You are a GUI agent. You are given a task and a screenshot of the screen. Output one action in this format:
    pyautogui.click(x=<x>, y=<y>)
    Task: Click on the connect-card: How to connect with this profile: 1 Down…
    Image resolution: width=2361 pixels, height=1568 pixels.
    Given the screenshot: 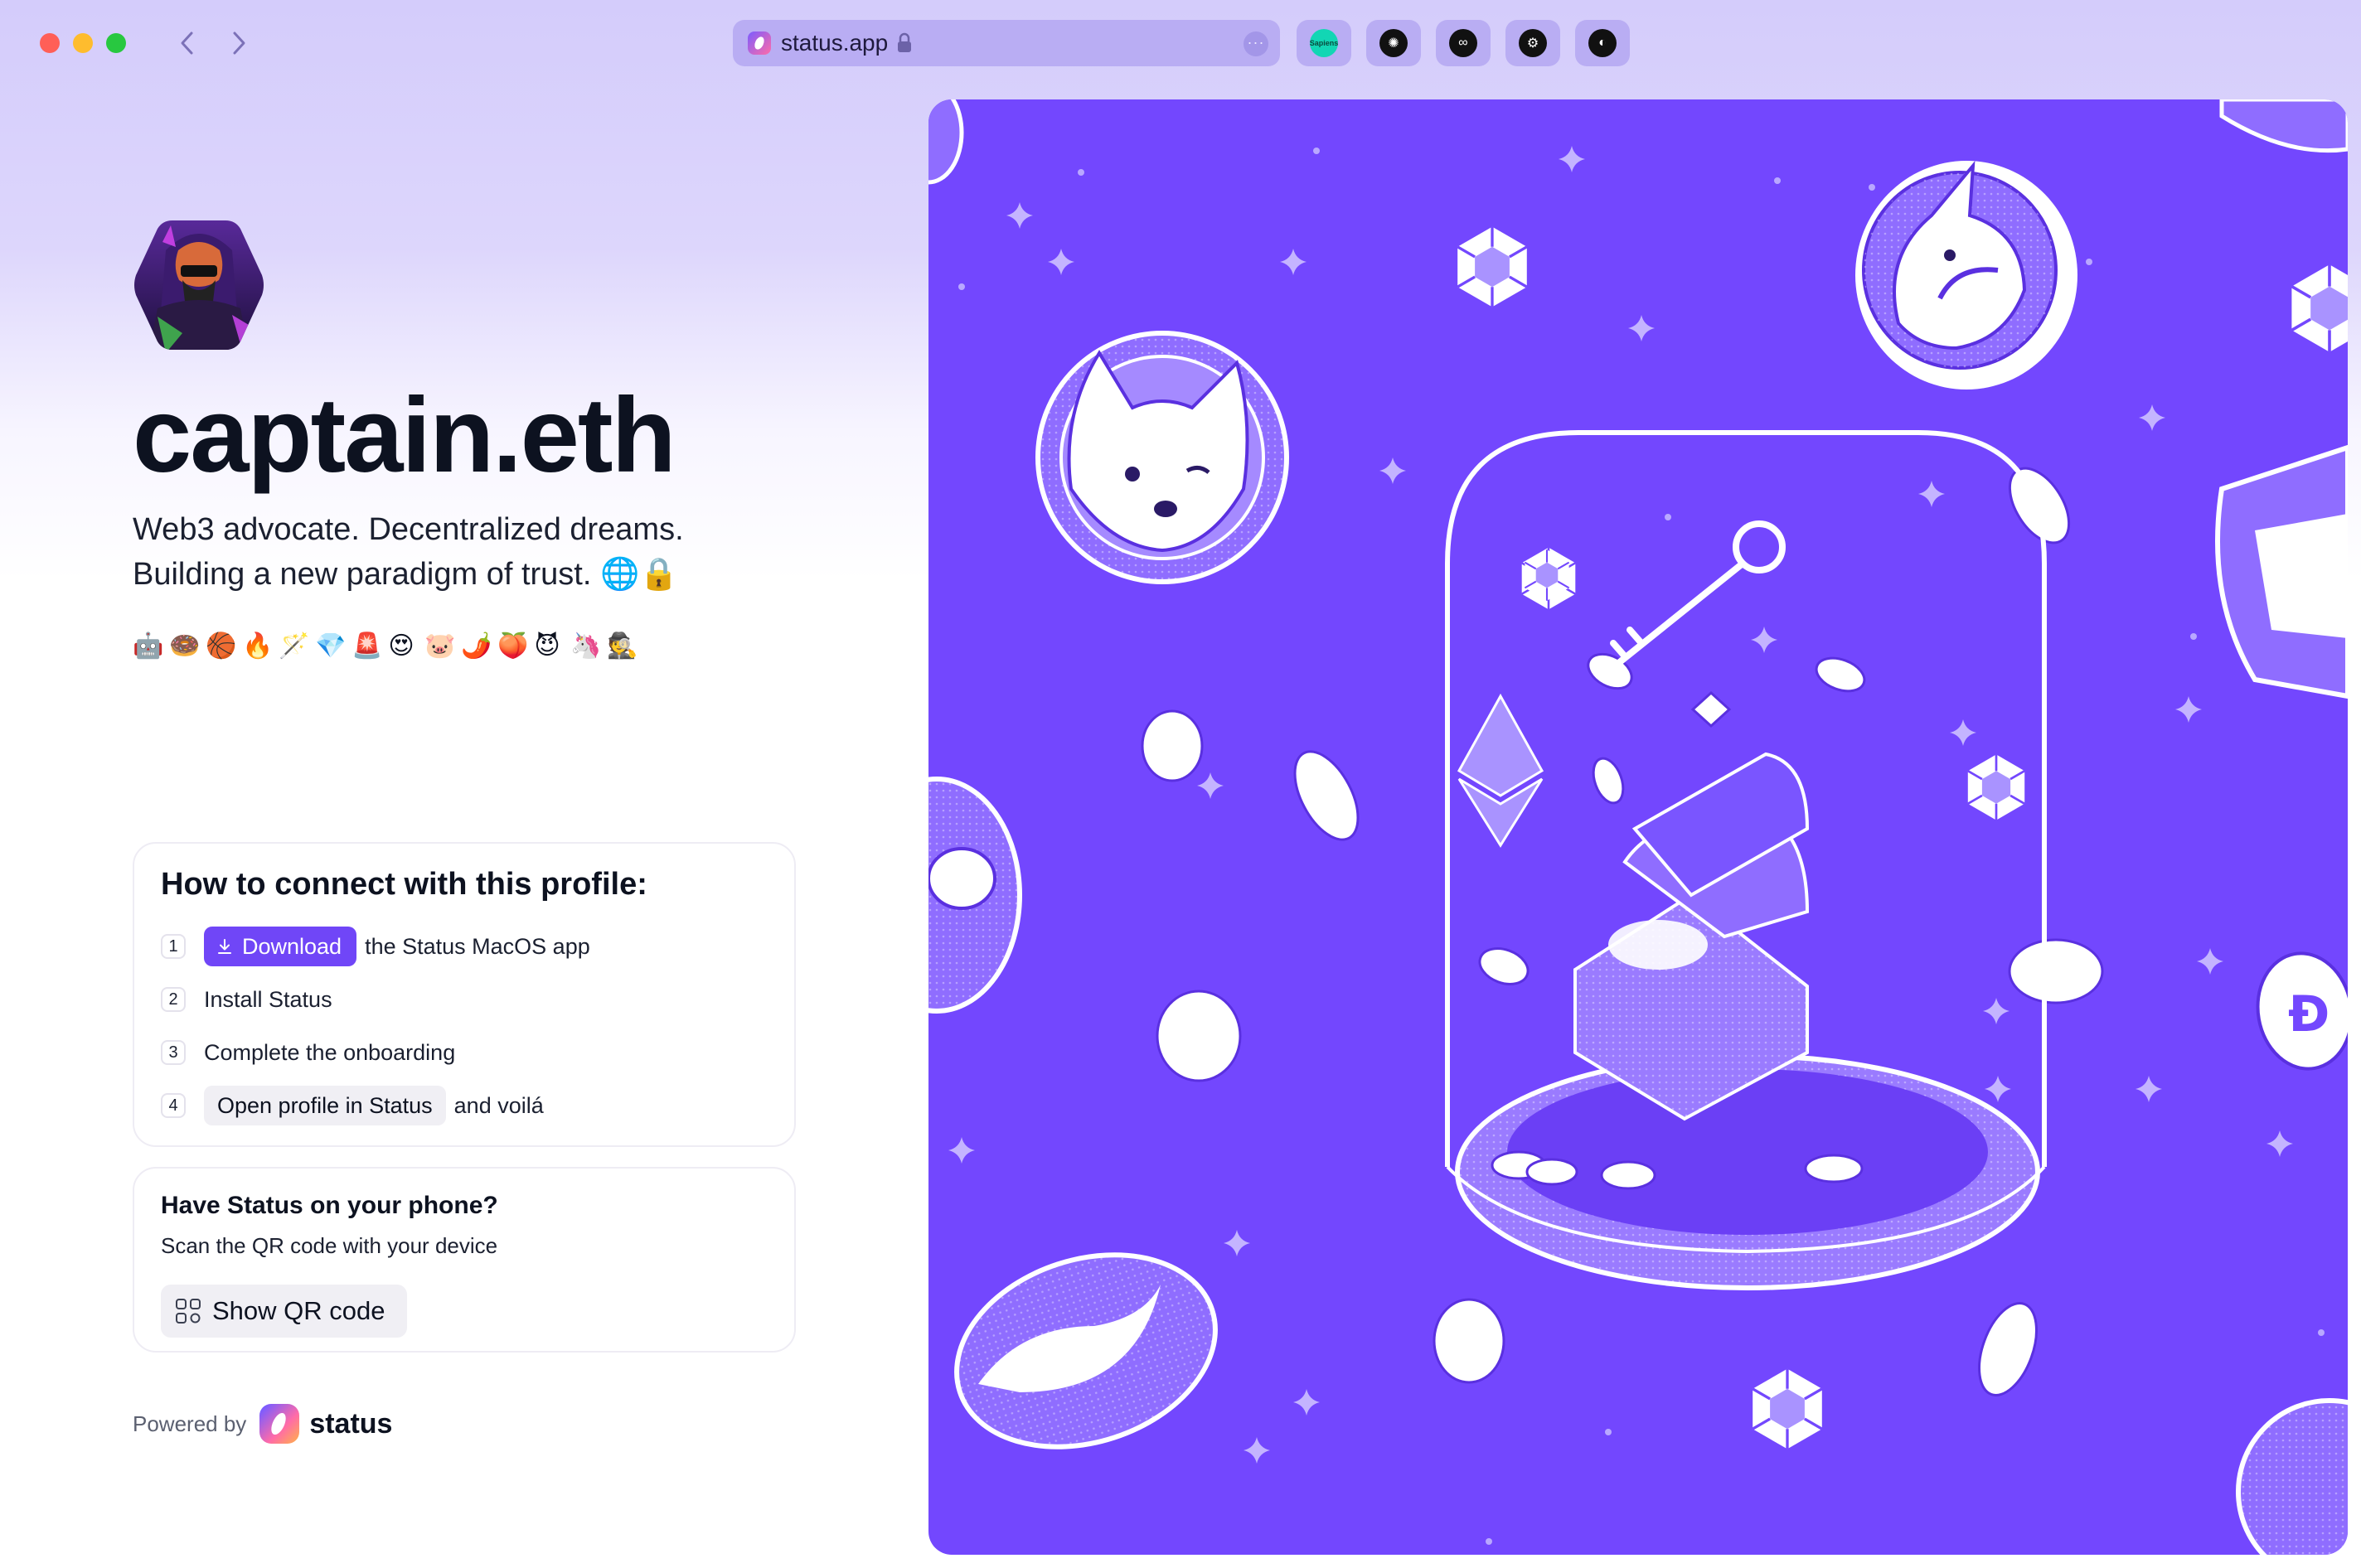 What is the action you would take?
    pyautogui.click(x=465, y=995)
    